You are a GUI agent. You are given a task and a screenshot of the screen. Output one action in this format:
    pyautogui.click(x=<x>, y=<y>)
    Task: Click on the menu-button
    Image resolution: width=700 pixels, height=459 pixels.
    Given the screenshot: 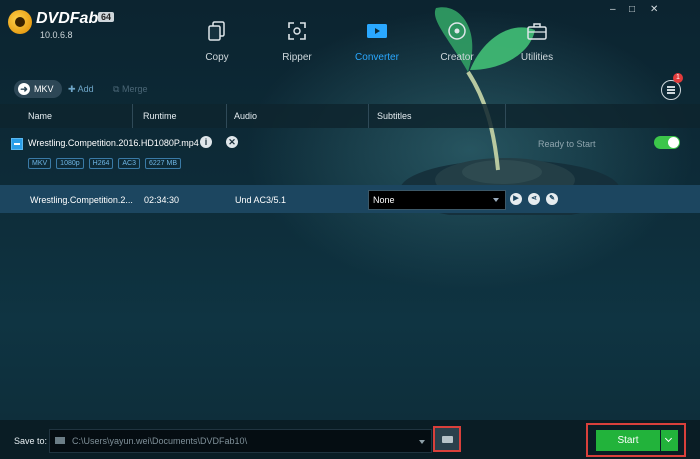 What is the action you would take?
    pyautogui.click(x=671, y=90)
    